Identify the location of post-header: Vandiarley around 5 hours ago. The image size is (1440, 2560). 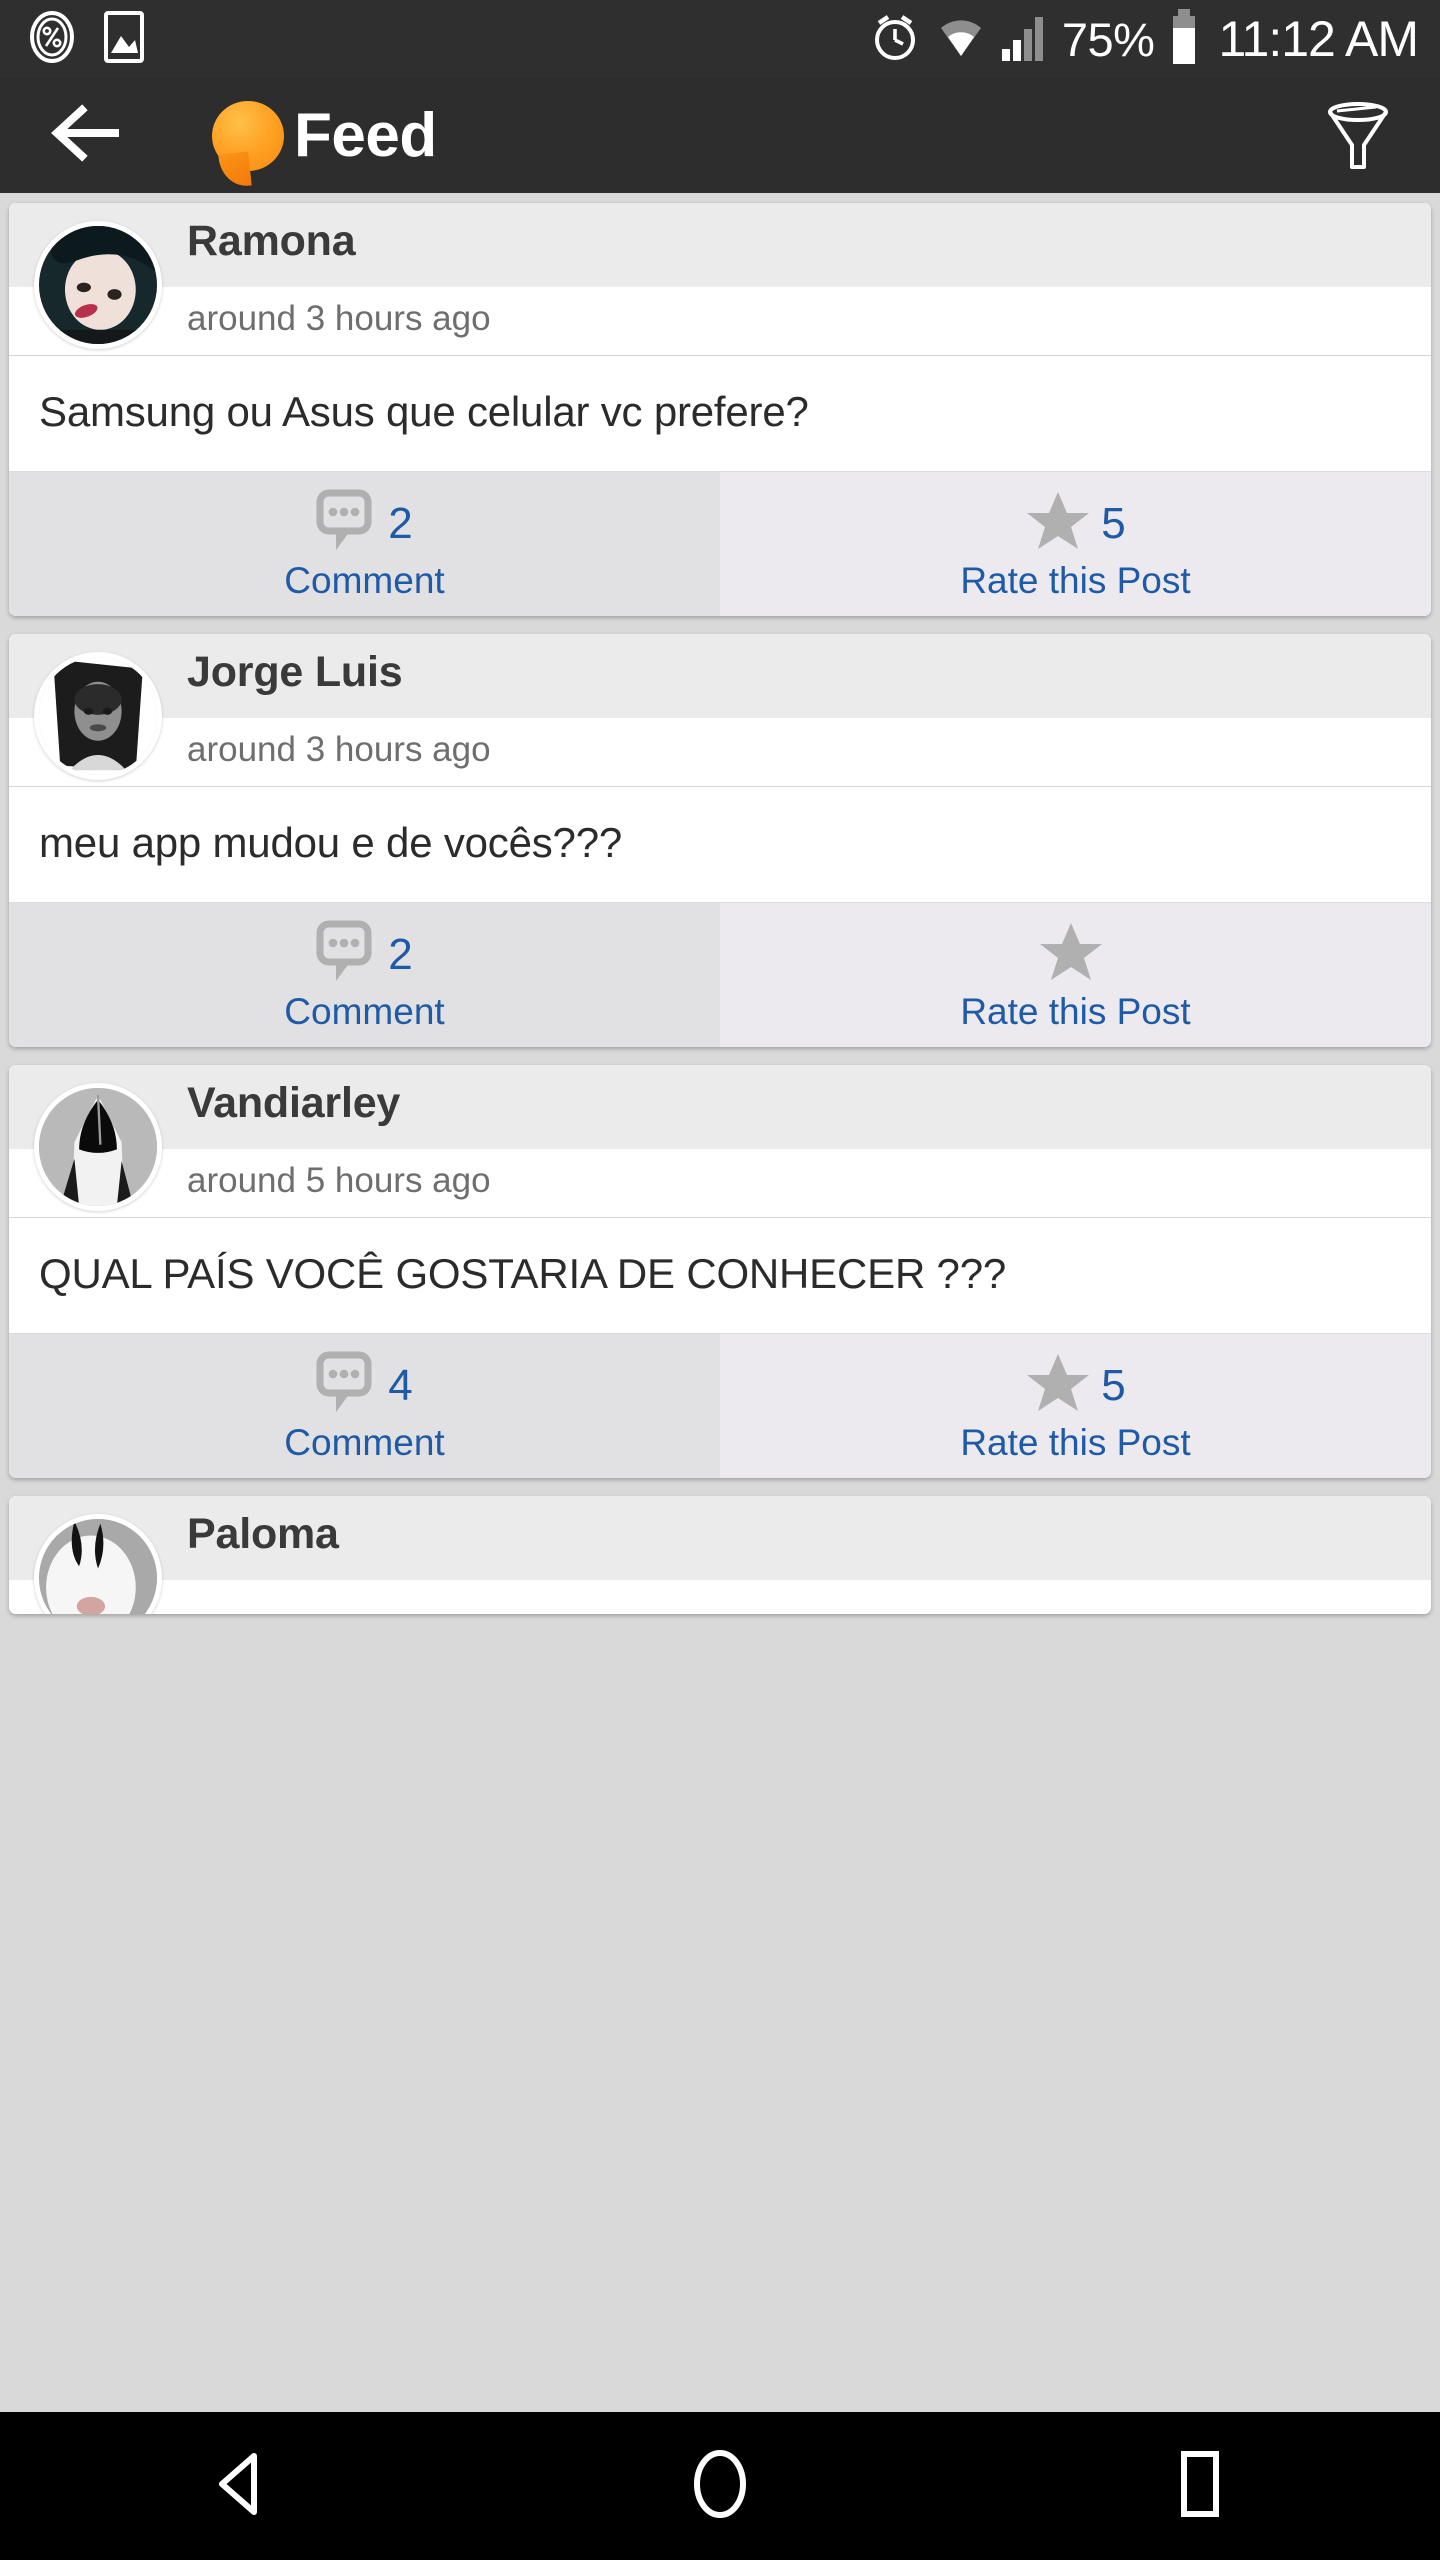
(720, 1141).